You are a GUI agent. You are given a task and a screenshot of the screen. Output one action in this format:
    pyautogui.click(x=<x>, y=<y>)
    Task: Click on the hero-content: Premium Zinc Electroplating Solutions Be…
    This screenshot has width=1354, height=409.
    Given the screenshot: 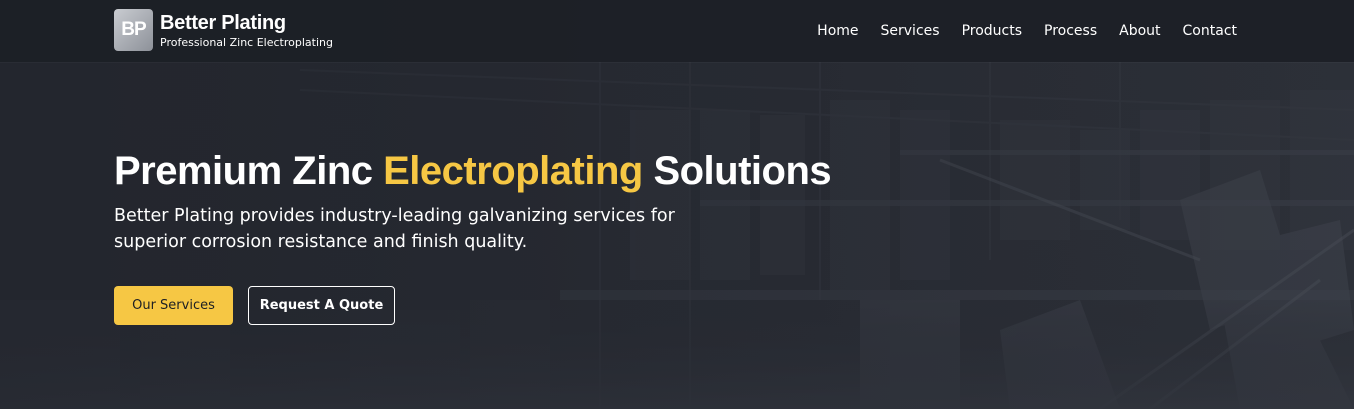 What is the action you would take?
    pyautogui.click(x=474, y=200)
    